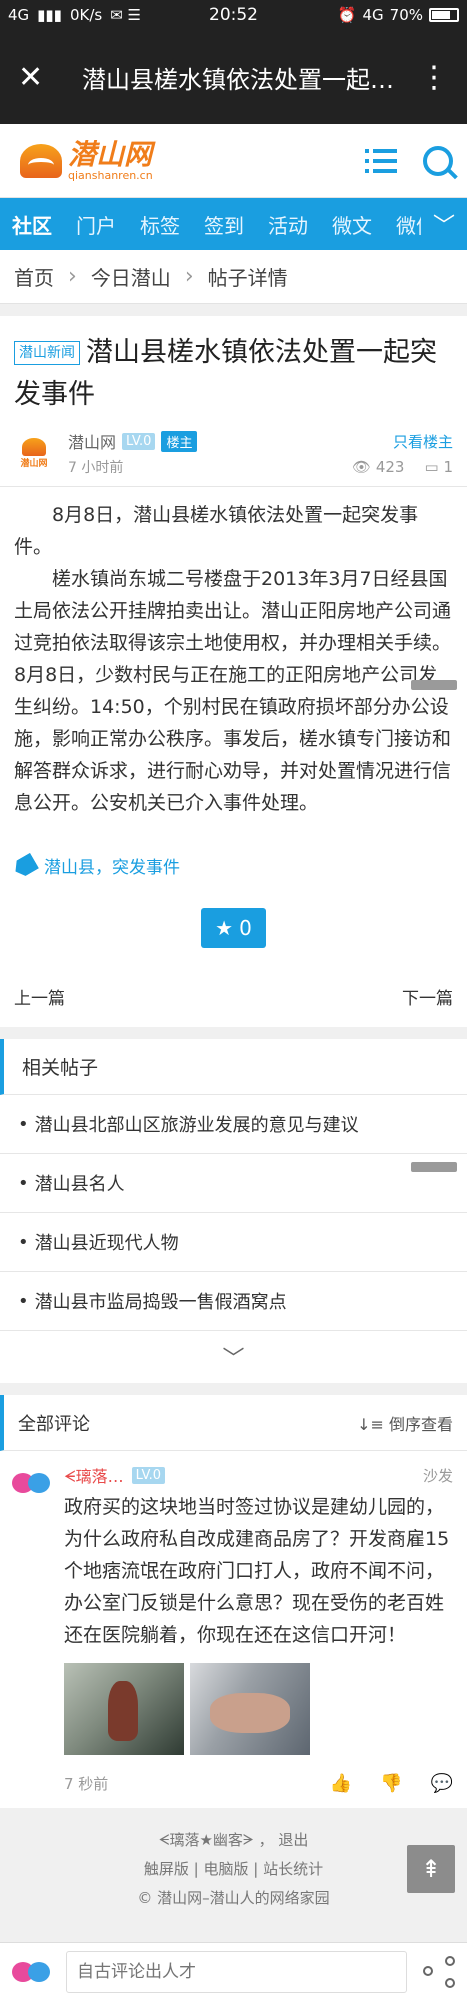  Describe the element at coordinates (420, 1424) in the screenshot. I see `sort-label: 倒序查看` at that location.